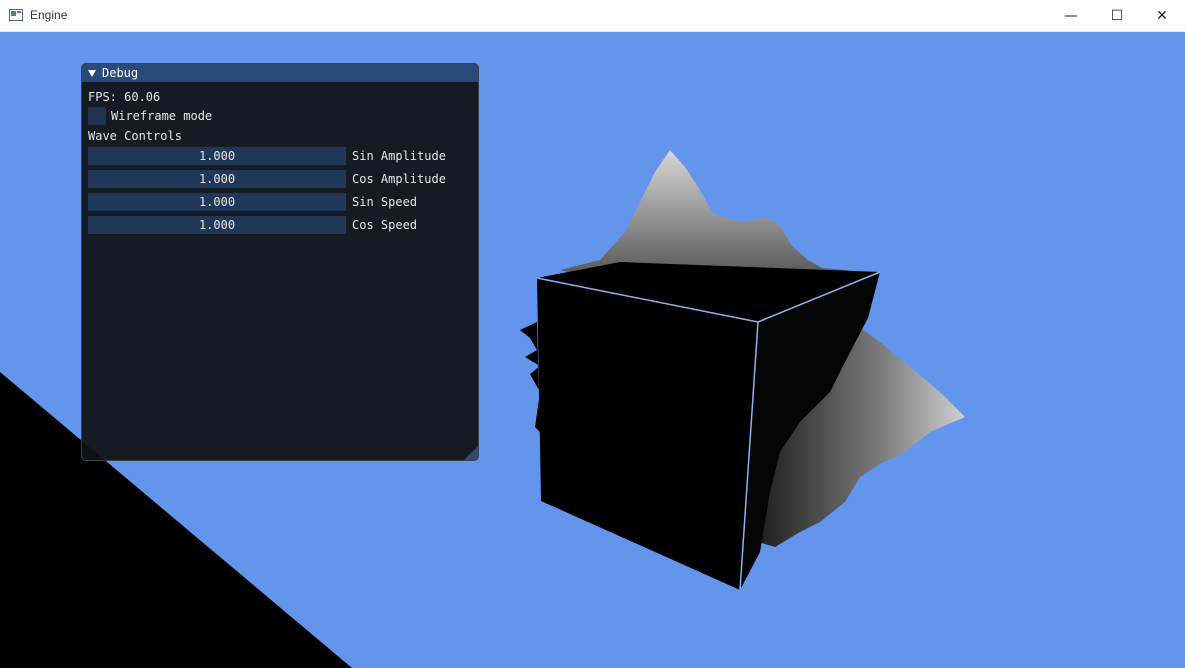 This screenshot has height=668, width=1185. Describe the element at coordinates (92, 73) in the screenshot. I see `triangle-down-icon` at that location.